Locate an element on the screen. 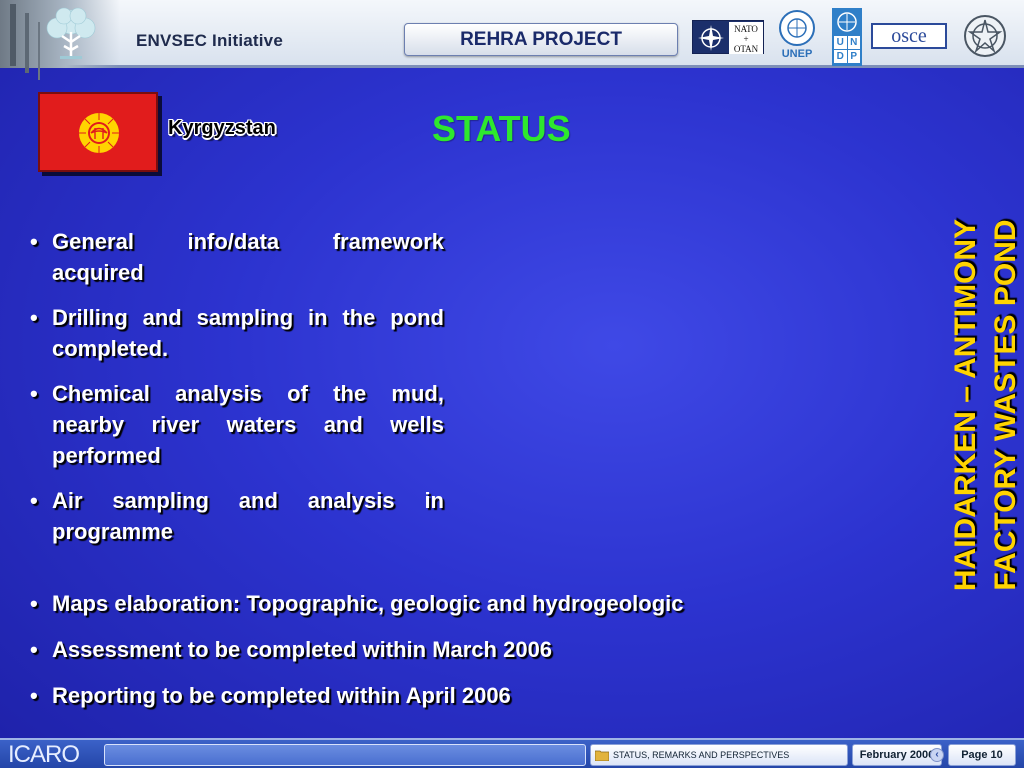 The height and width of the screenshot is (768, 1024). country-name: Kyrgyzstan is located at coordinates (222, 128).